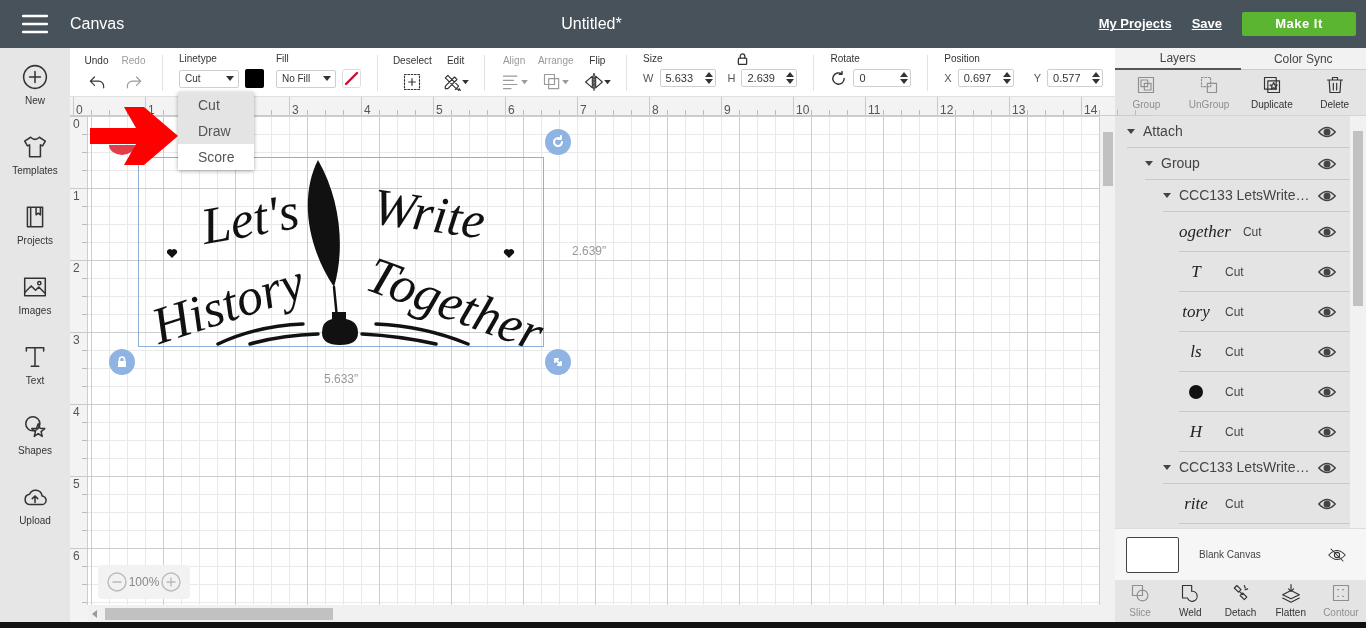 The height and width of the screenshot is (628, 1366). I want to click on linetype-label: Linetype, so click(198, 59).